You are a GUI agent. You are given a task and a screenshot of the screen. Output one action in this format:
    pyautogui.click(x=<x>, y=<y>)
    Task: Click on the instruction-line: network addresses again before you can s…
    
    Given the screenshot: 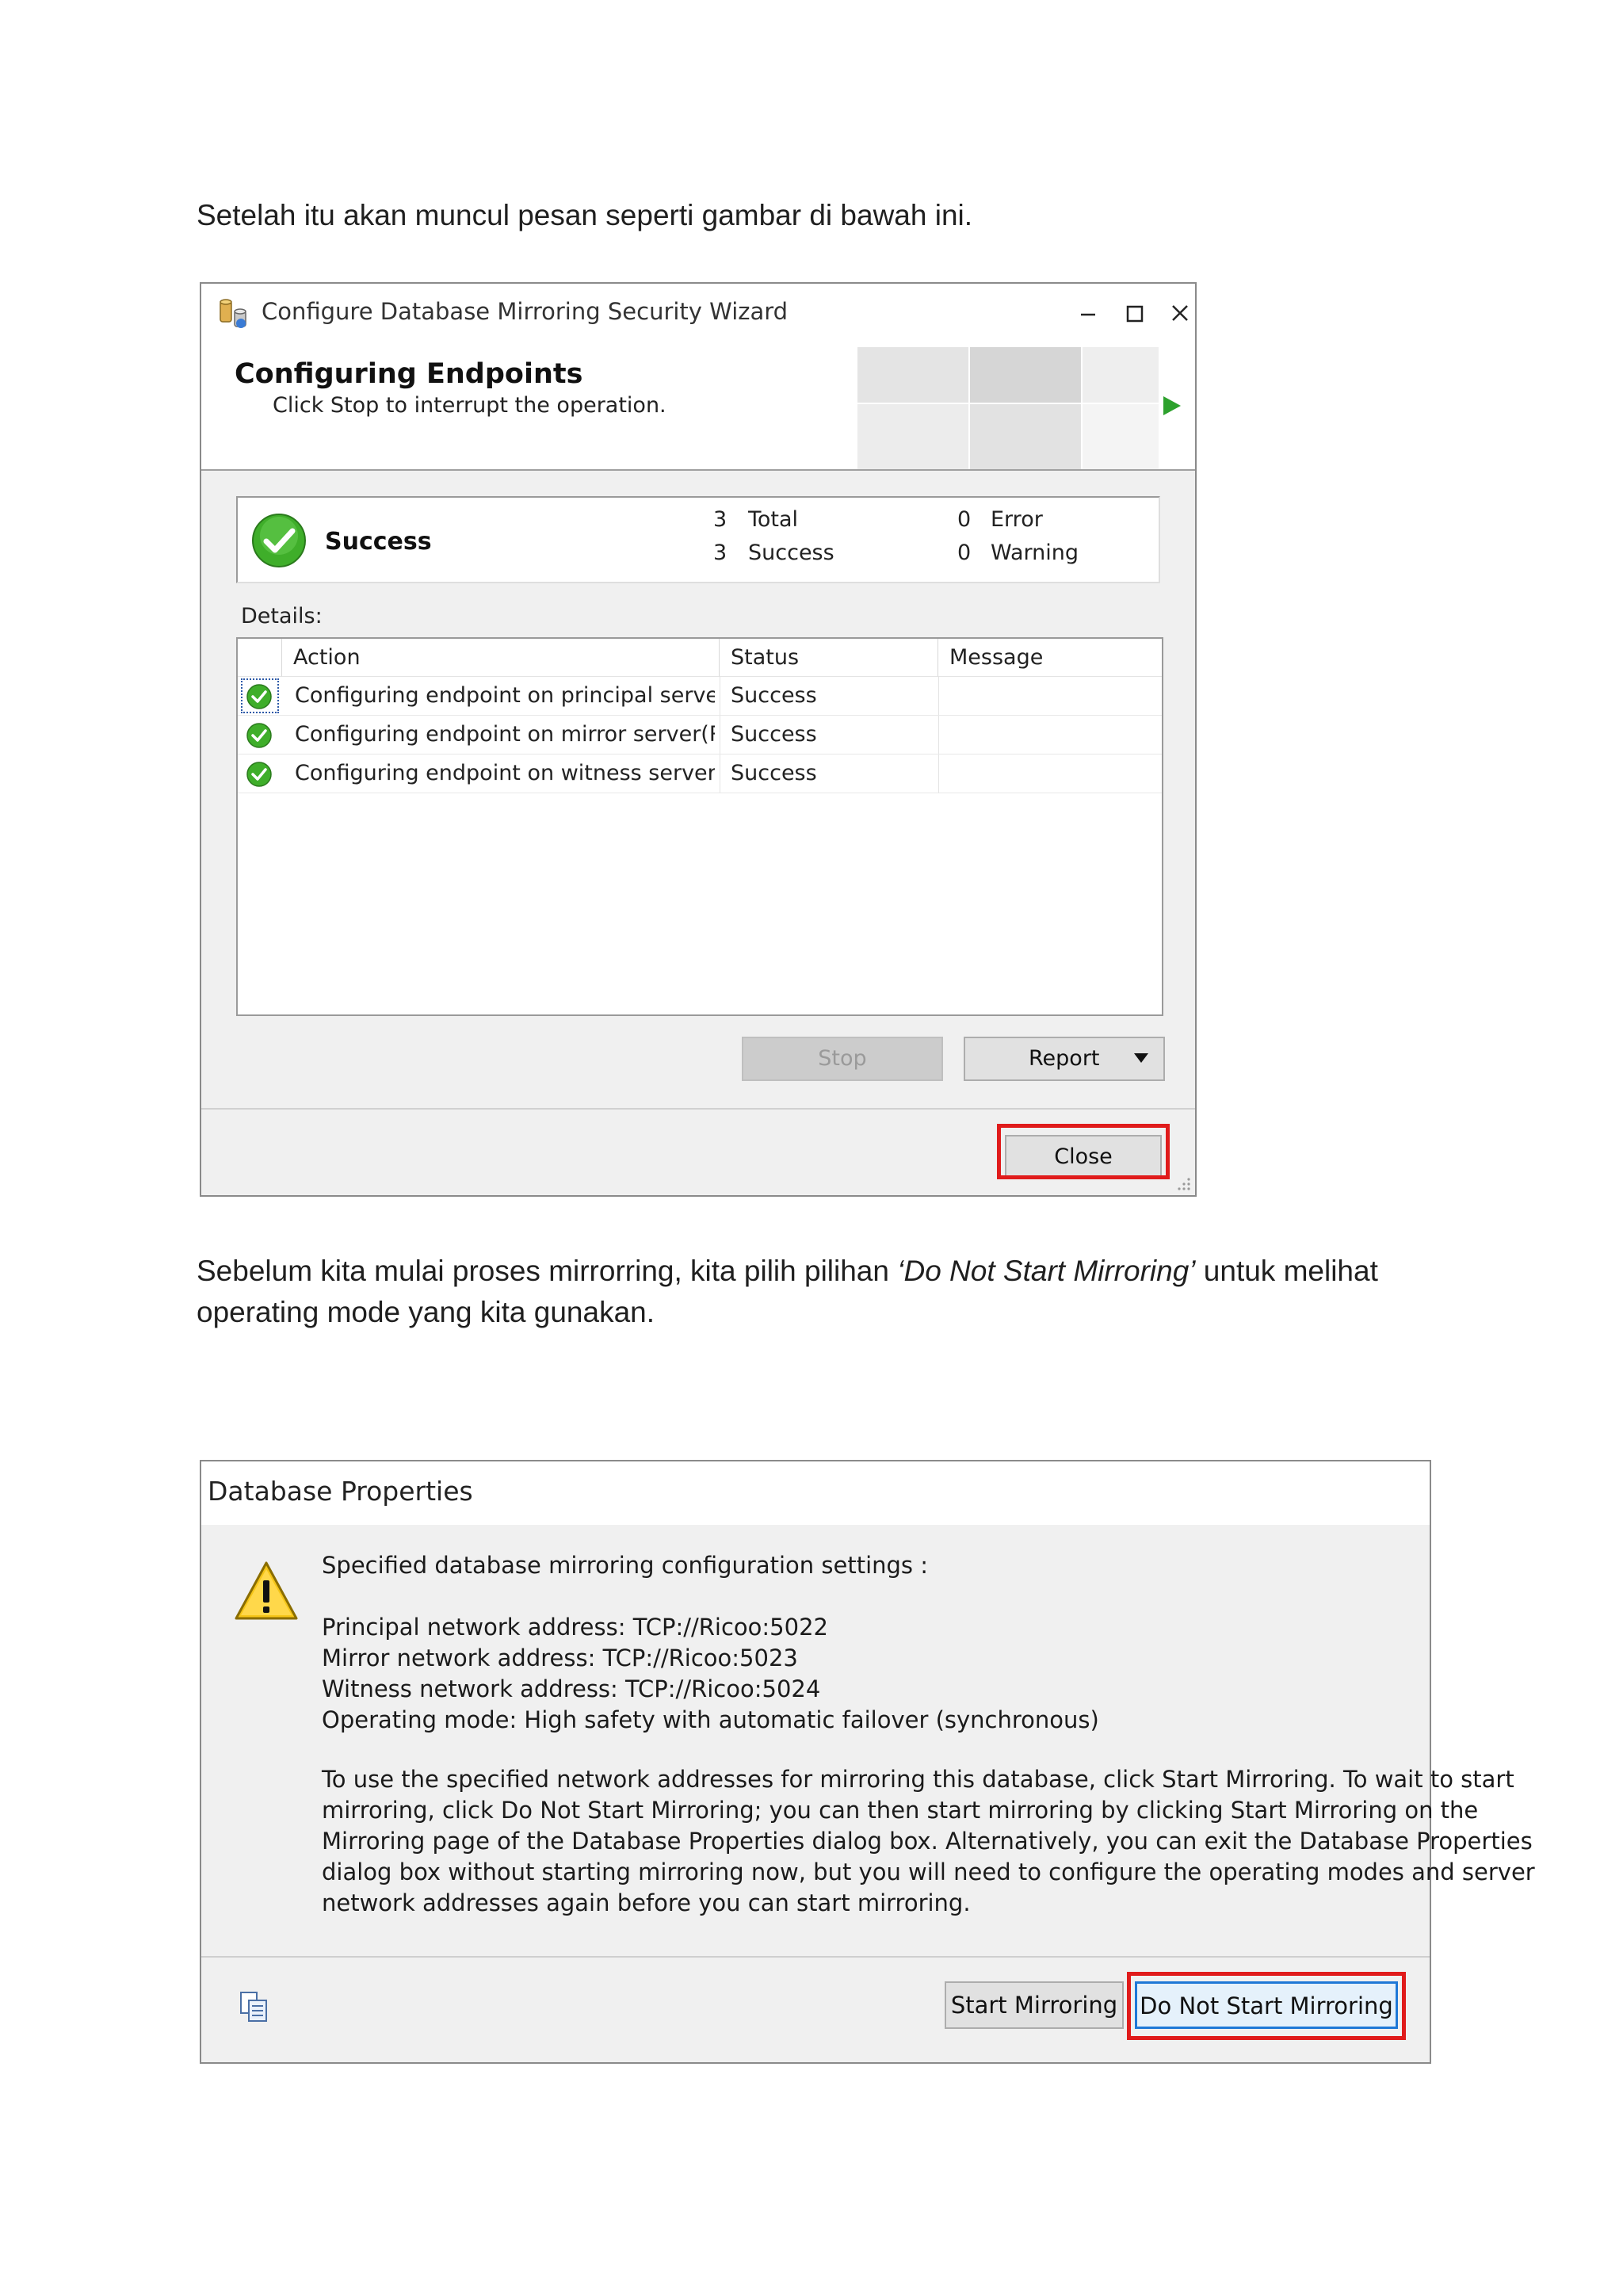 What is the action you would take?
    pyautogui.click(x=647, y=1902)
    